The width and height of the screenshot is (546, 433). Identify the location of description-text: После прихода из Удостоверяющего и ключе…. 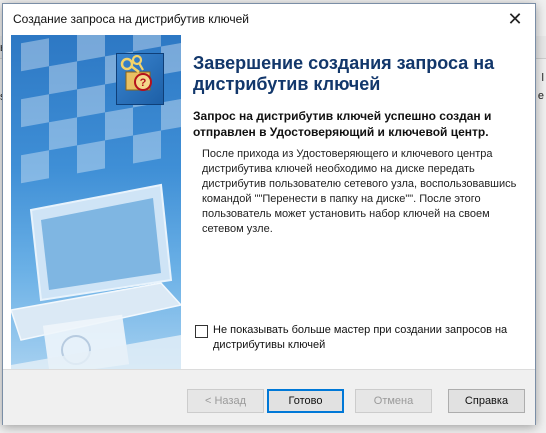
(359, 191).